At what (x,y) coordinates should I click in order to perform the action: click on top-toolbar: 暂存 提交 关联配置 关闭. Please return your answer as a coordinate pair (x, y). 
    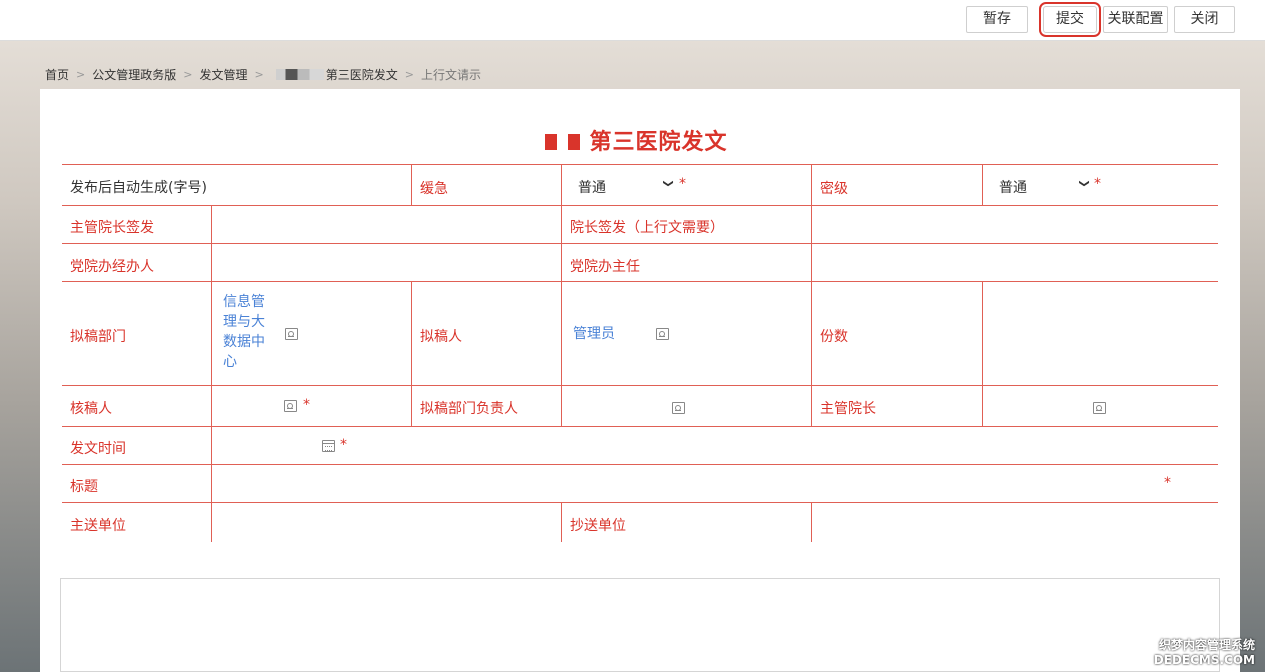
    Looking at the image, I should click on (632, 20).